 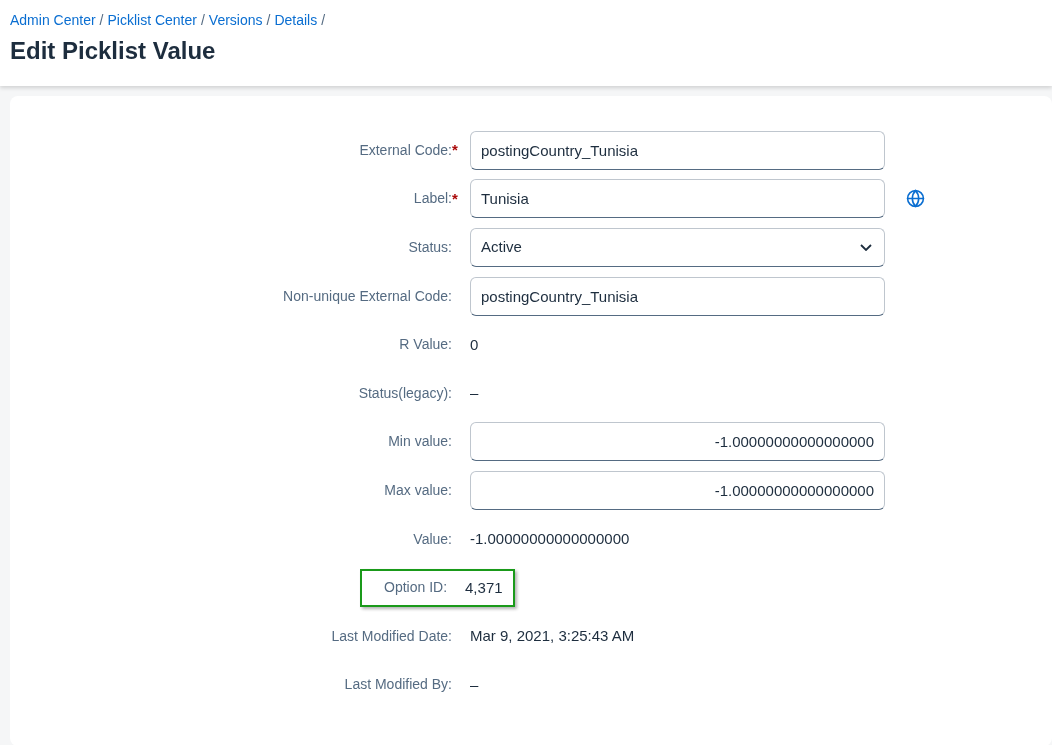 What do you see at coordinates (550, 539) in the screenshot?
I see `field-value: -1.00000000000000000` at bounding box center [550, 539].